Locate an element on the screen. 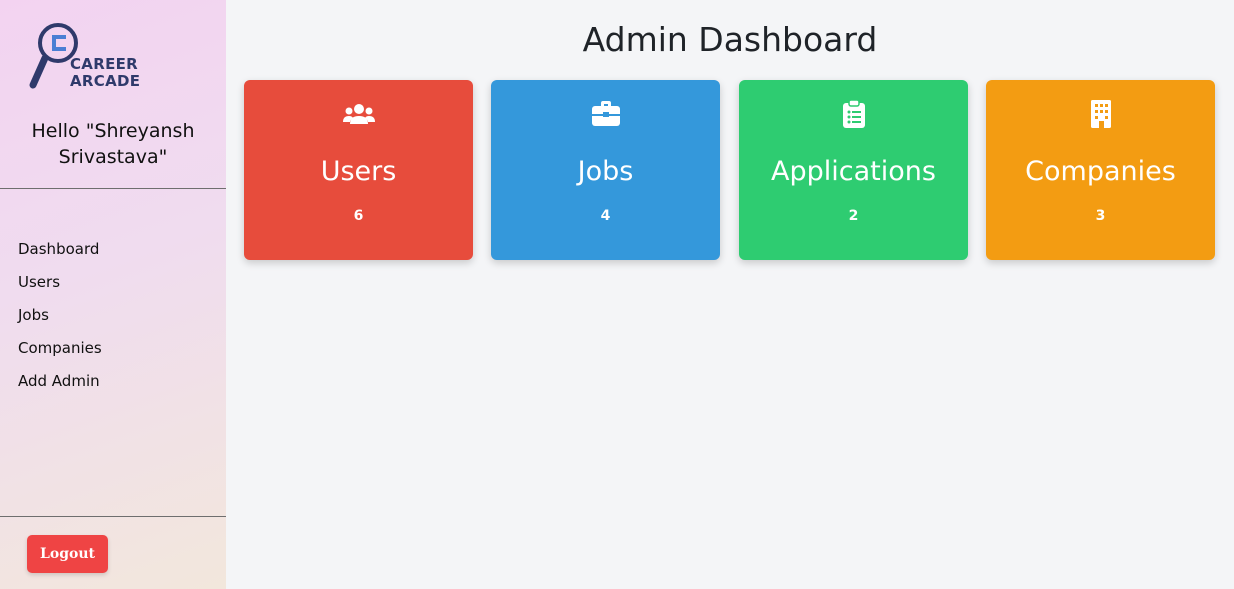 The width and height of the screenshot is (1234, 589). stat-card-label: Jobs is located at coordinates (605, 171).